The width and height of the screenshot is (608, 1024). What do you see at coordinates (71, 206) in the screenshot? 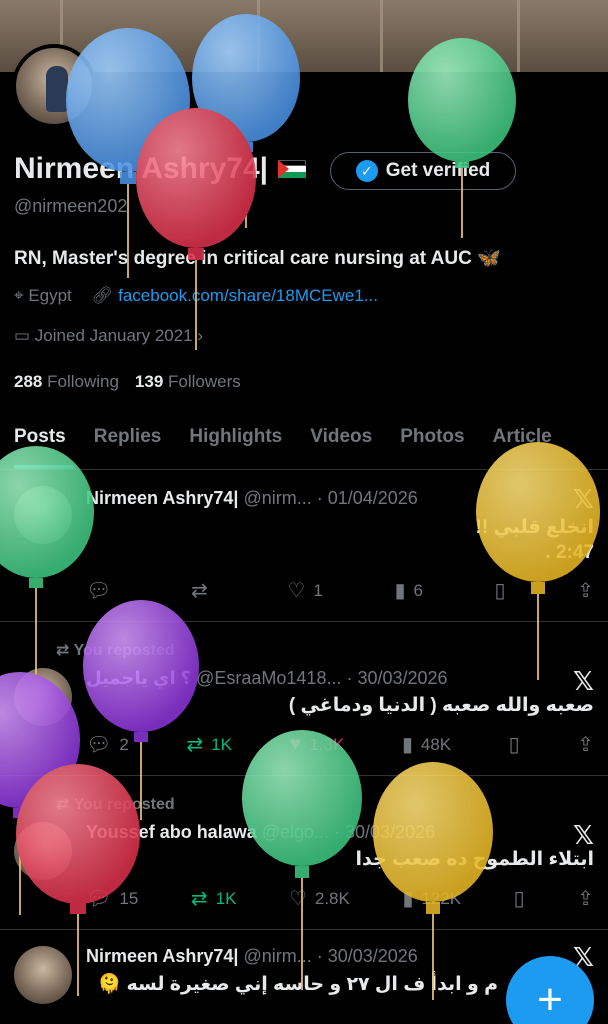
I see `profile-handle: @nirmeen202` at bounding box center [71, 206].